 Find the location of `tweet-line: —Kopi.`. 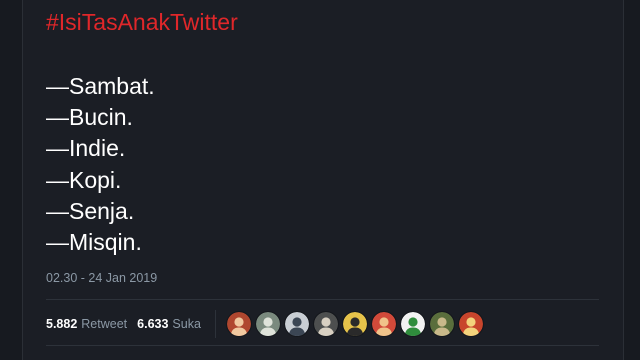

tweet-line: —Kopi. is located at coordinates (84, 179).